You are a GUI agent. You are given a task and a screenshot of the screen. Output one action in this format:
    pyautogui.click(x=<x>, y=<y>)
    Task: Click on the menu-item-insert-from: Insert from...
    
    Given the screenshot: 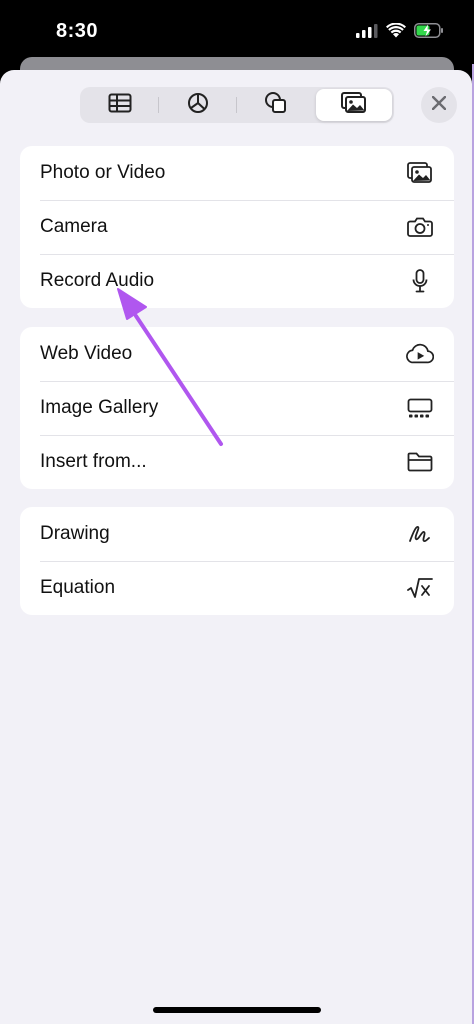 What is the action you would take?
    pyautogui.click(x=237, y=462)
    